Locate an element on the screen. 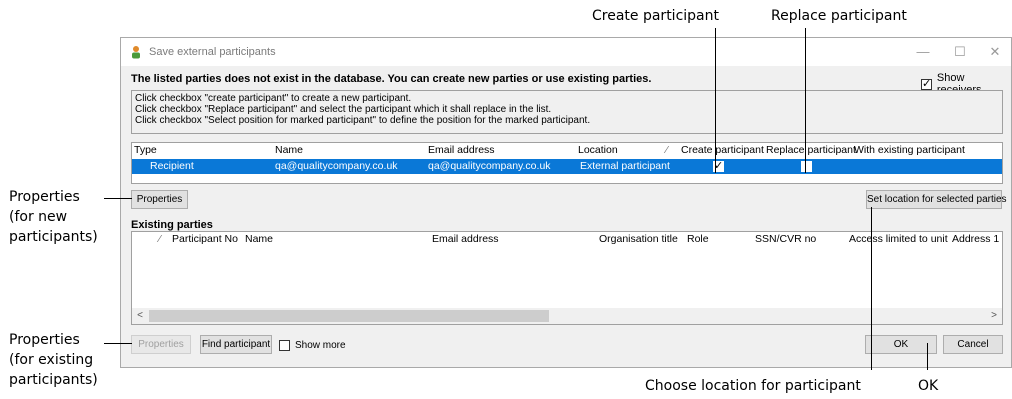  callout-properties-new-line3: participants) is located at coordinates (53, 237).